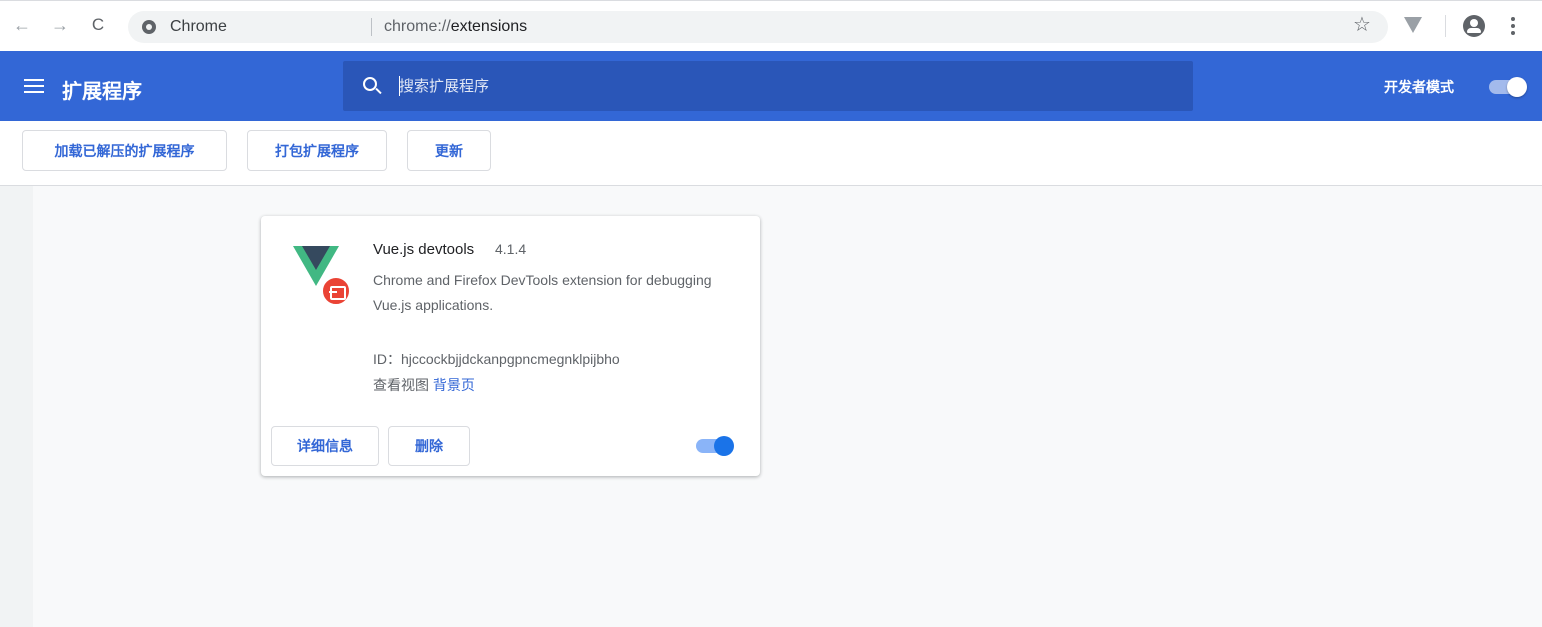  I want to click on chrome-site-icon, so click(149, 27).